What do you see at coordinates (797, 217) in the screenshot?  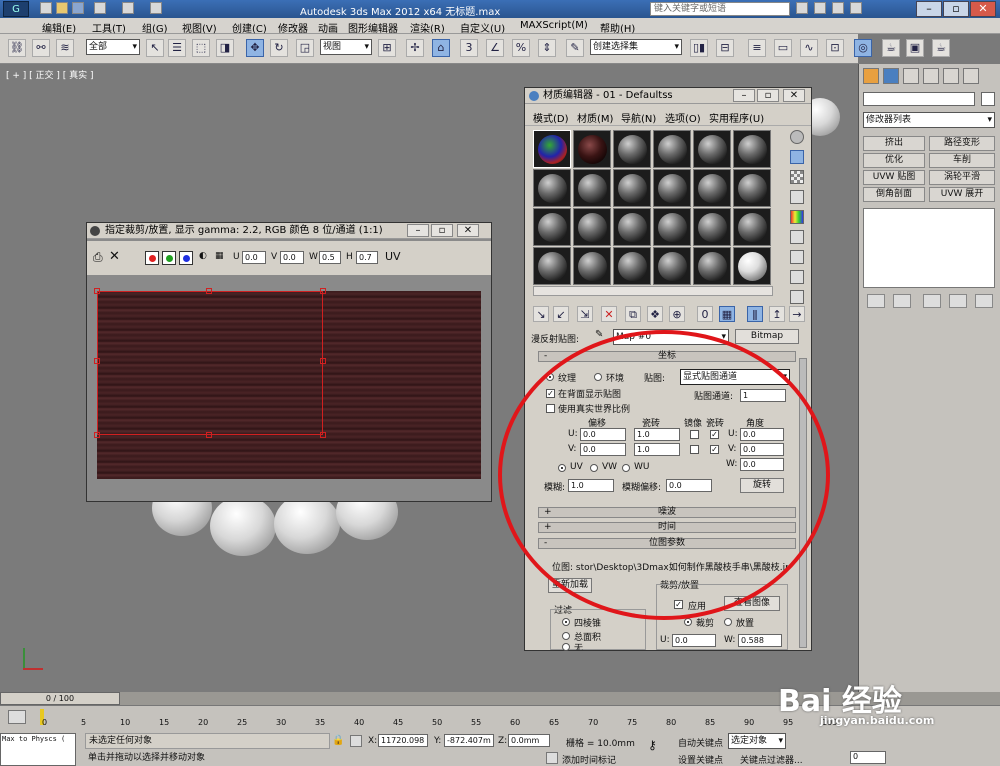 I see `video-color-check-icon` at bounding box center [797, 217].